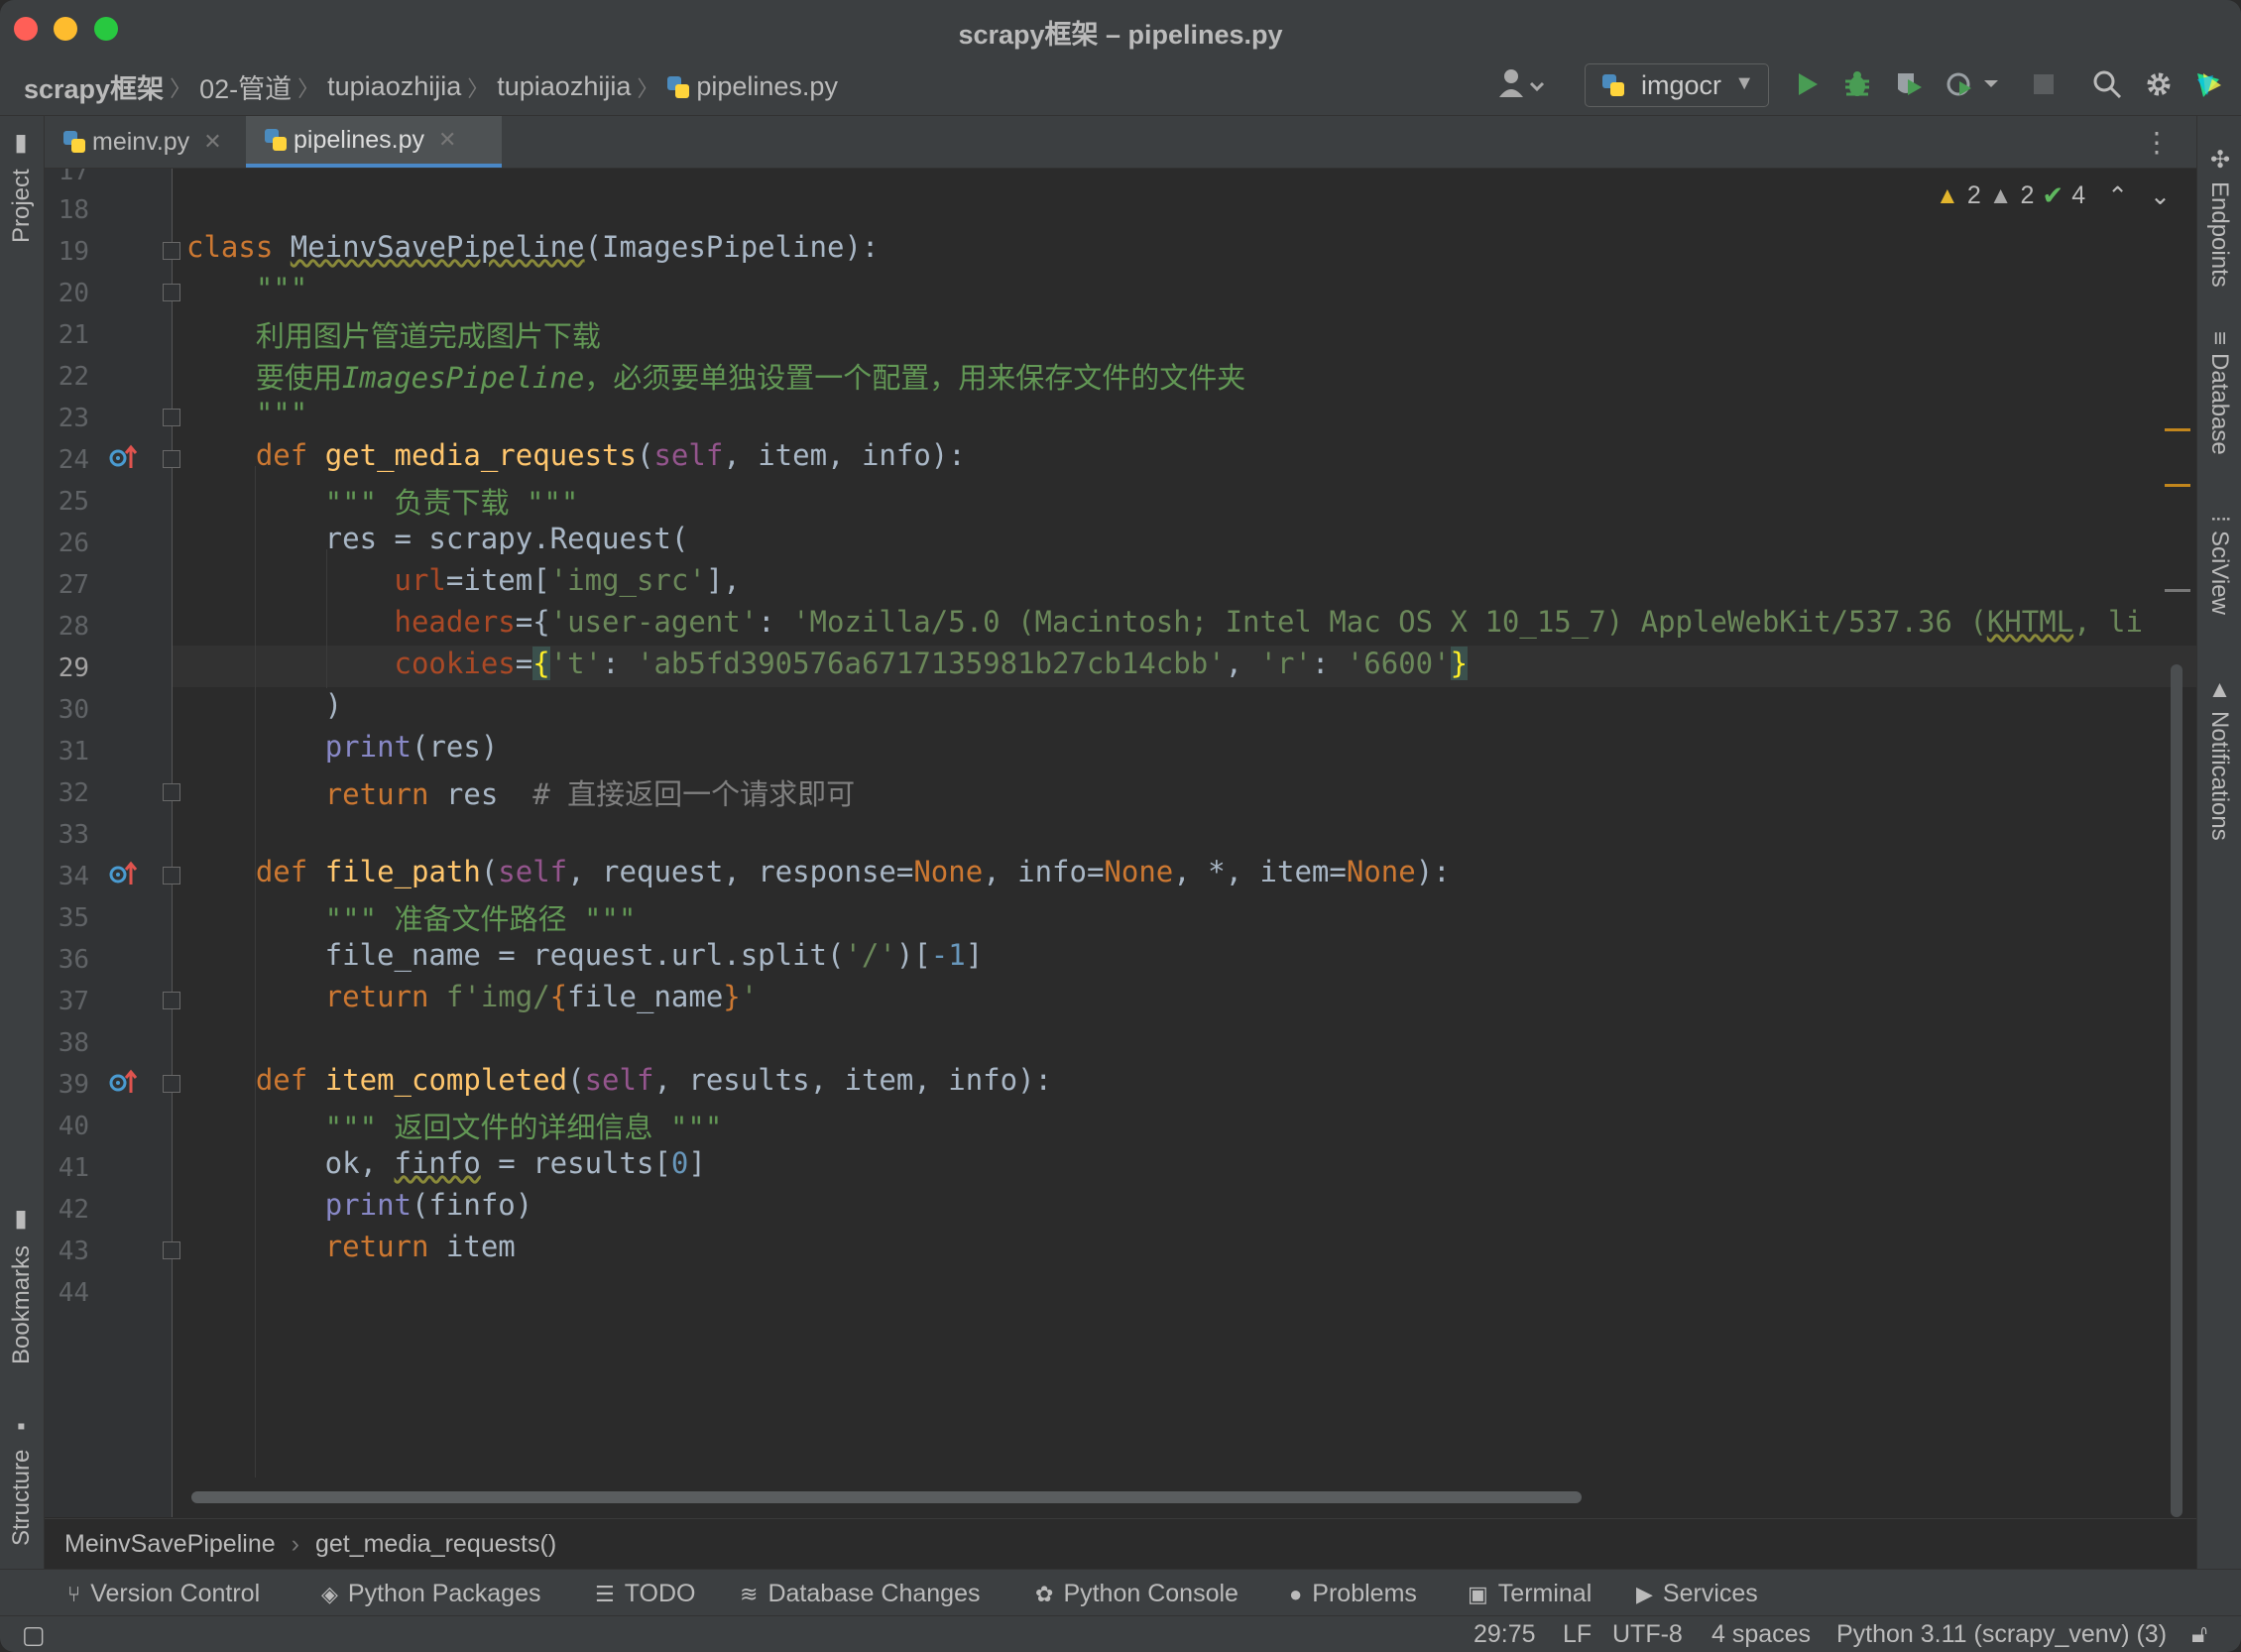 The image size is (2241, 1652). What do you see at coordinates (1381, 871) in the screenshot?
I see `keyword: None` at bounding box center [1381, 871].